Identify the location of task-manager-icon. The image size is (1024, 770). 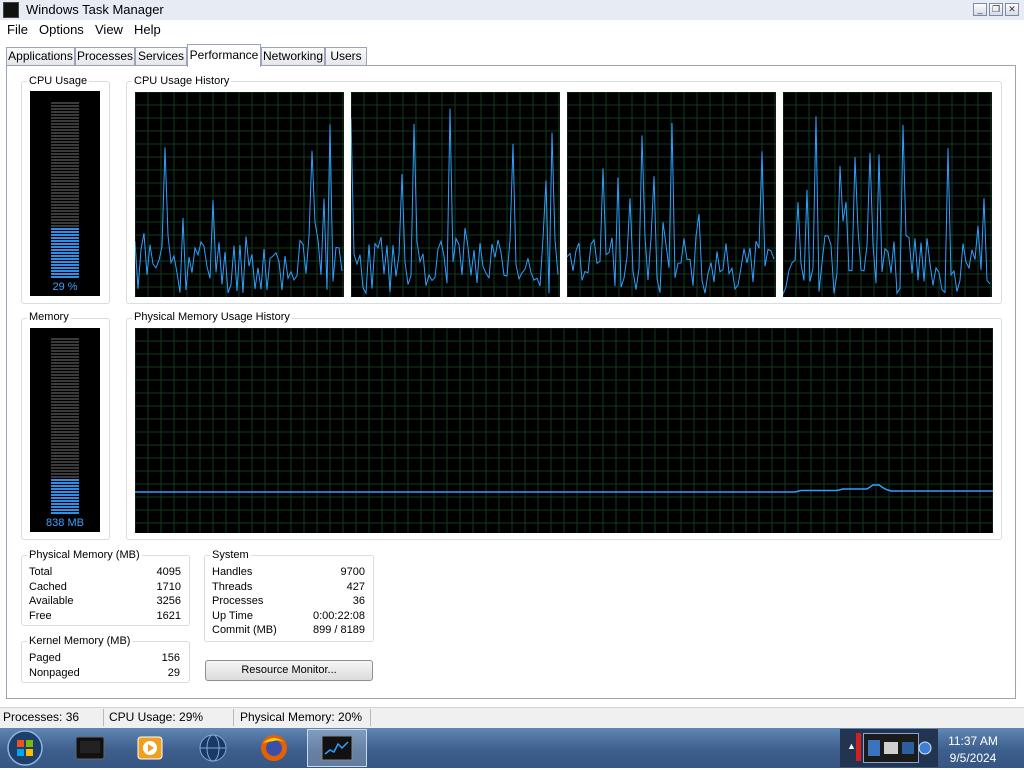
(90, 748).